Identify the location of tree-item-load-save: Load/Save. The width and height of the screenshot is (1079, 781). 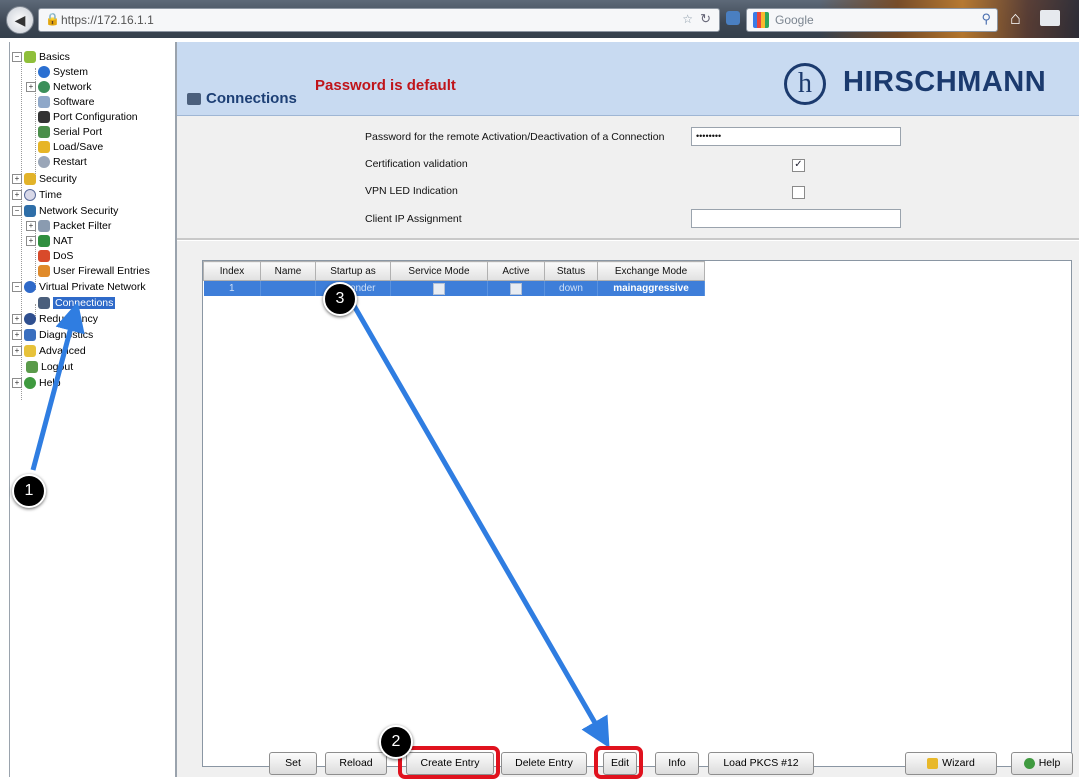
(70, 147).